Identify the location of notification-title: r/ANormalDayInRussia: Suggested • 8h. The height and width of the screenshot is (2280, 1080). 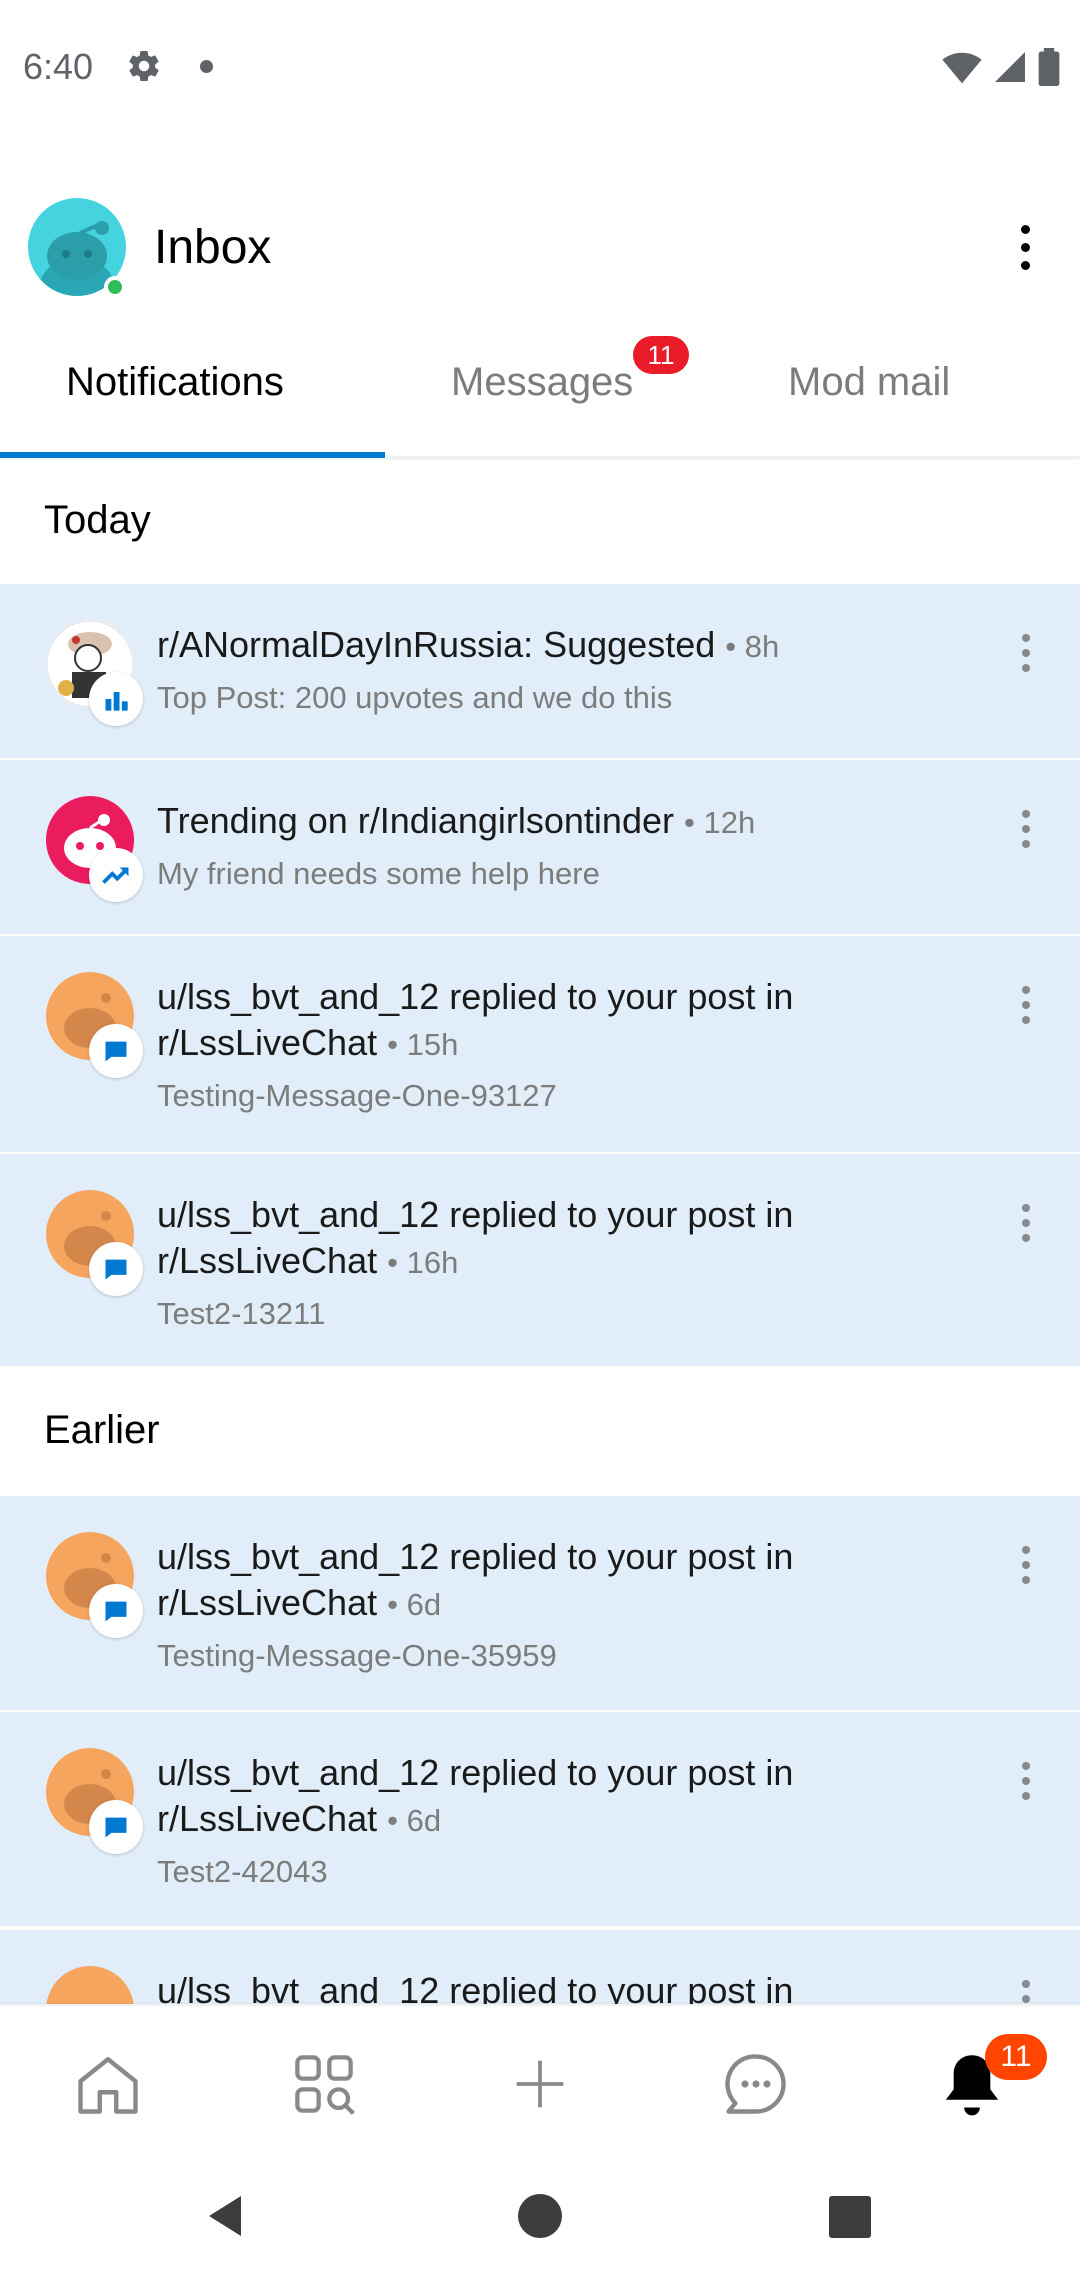
(543, 646).